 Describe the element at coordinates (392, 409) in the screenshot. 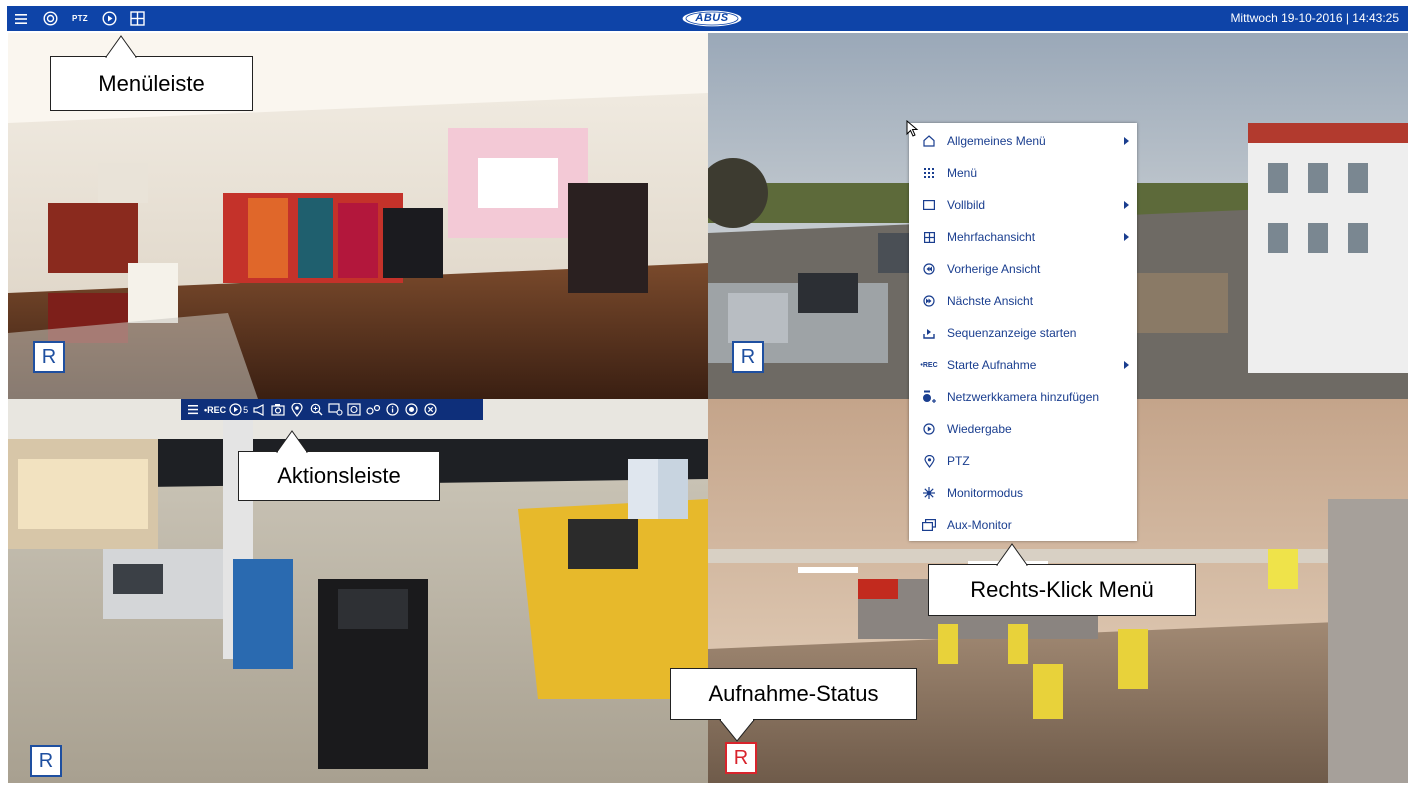

I see `info-icon` at that location.